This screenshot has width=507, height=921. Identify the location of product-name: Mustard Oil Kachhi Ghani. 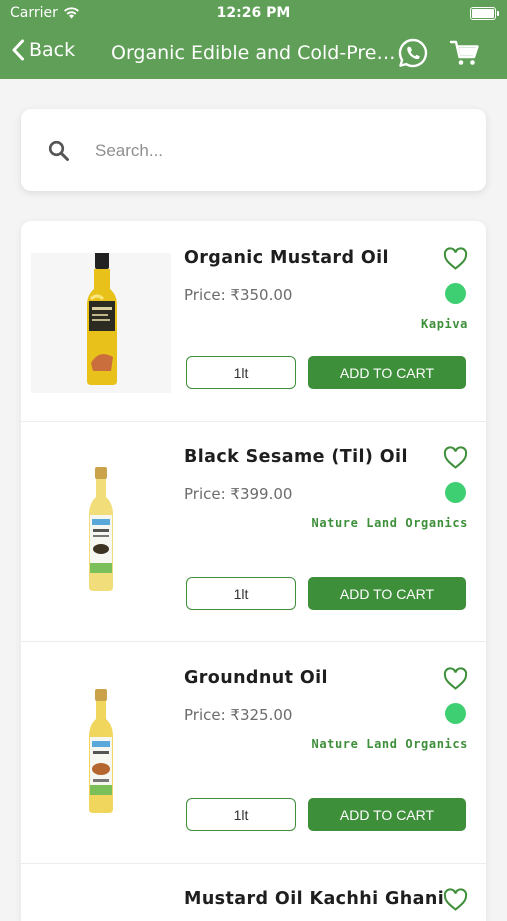
(314, 899).